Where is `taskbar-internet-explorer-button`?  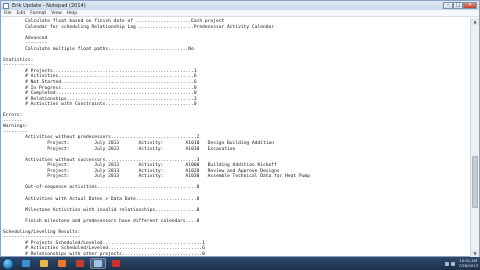 taskbar-internet-explorer-button is located at coordinates (26, 263).